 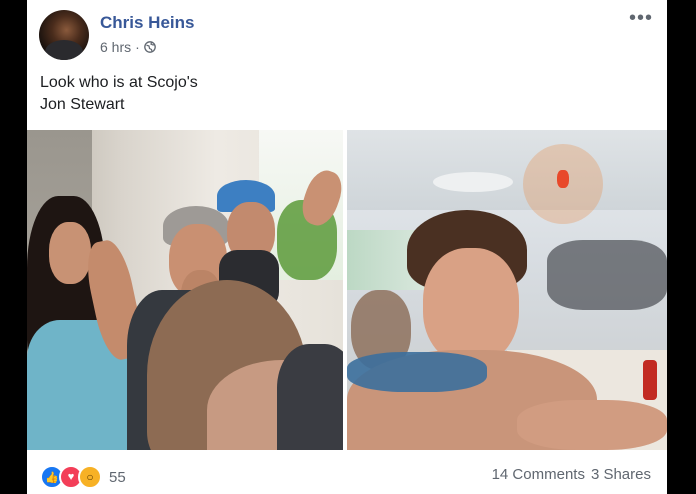 I want to click on person-woman-face, so click(x=70, y=253).